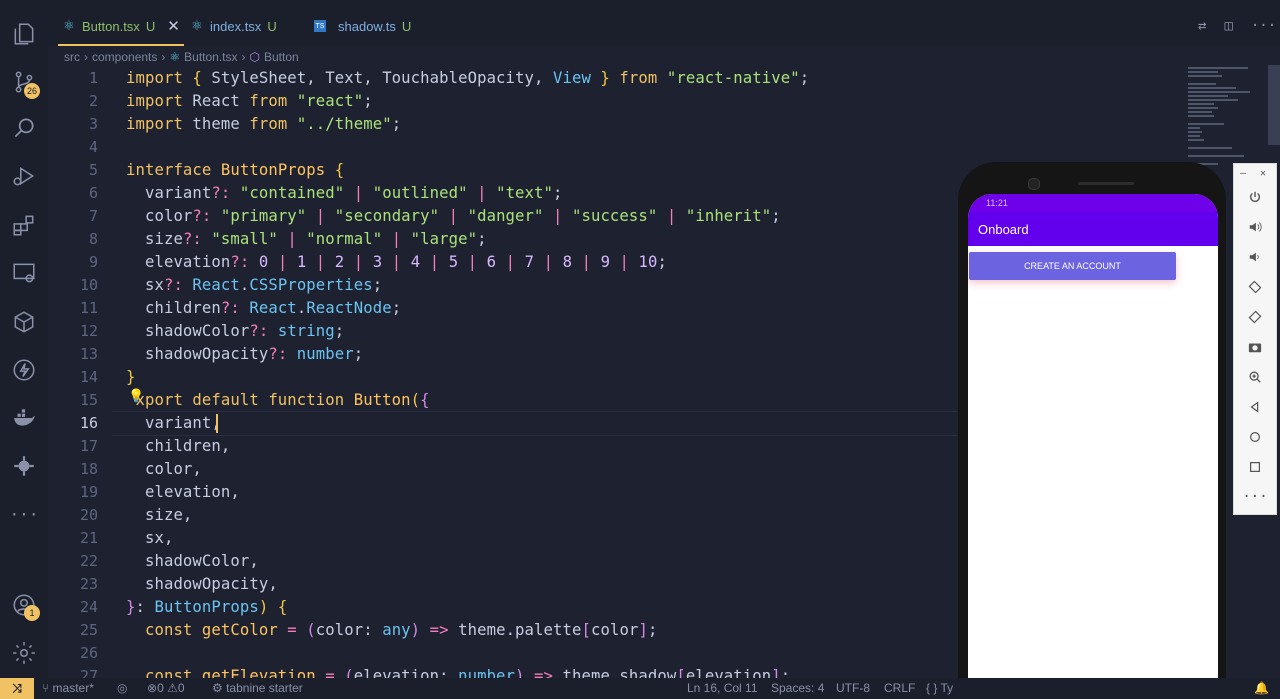 This screenshot has width=1280, height=699. Describe the element at coordinates (733, 78) in the screenshot. I see `code-token: "react-native"` at that location.